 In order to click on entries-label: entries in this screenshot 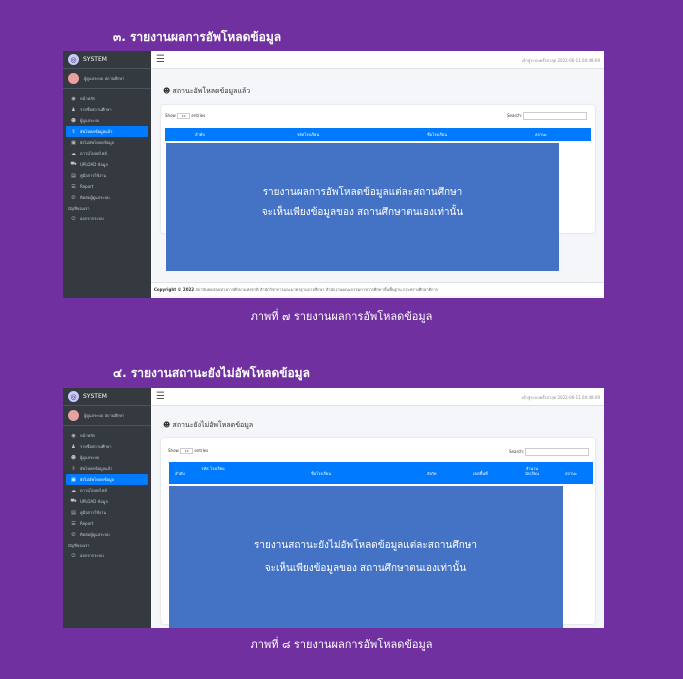, I will do `click(201, 450)`.